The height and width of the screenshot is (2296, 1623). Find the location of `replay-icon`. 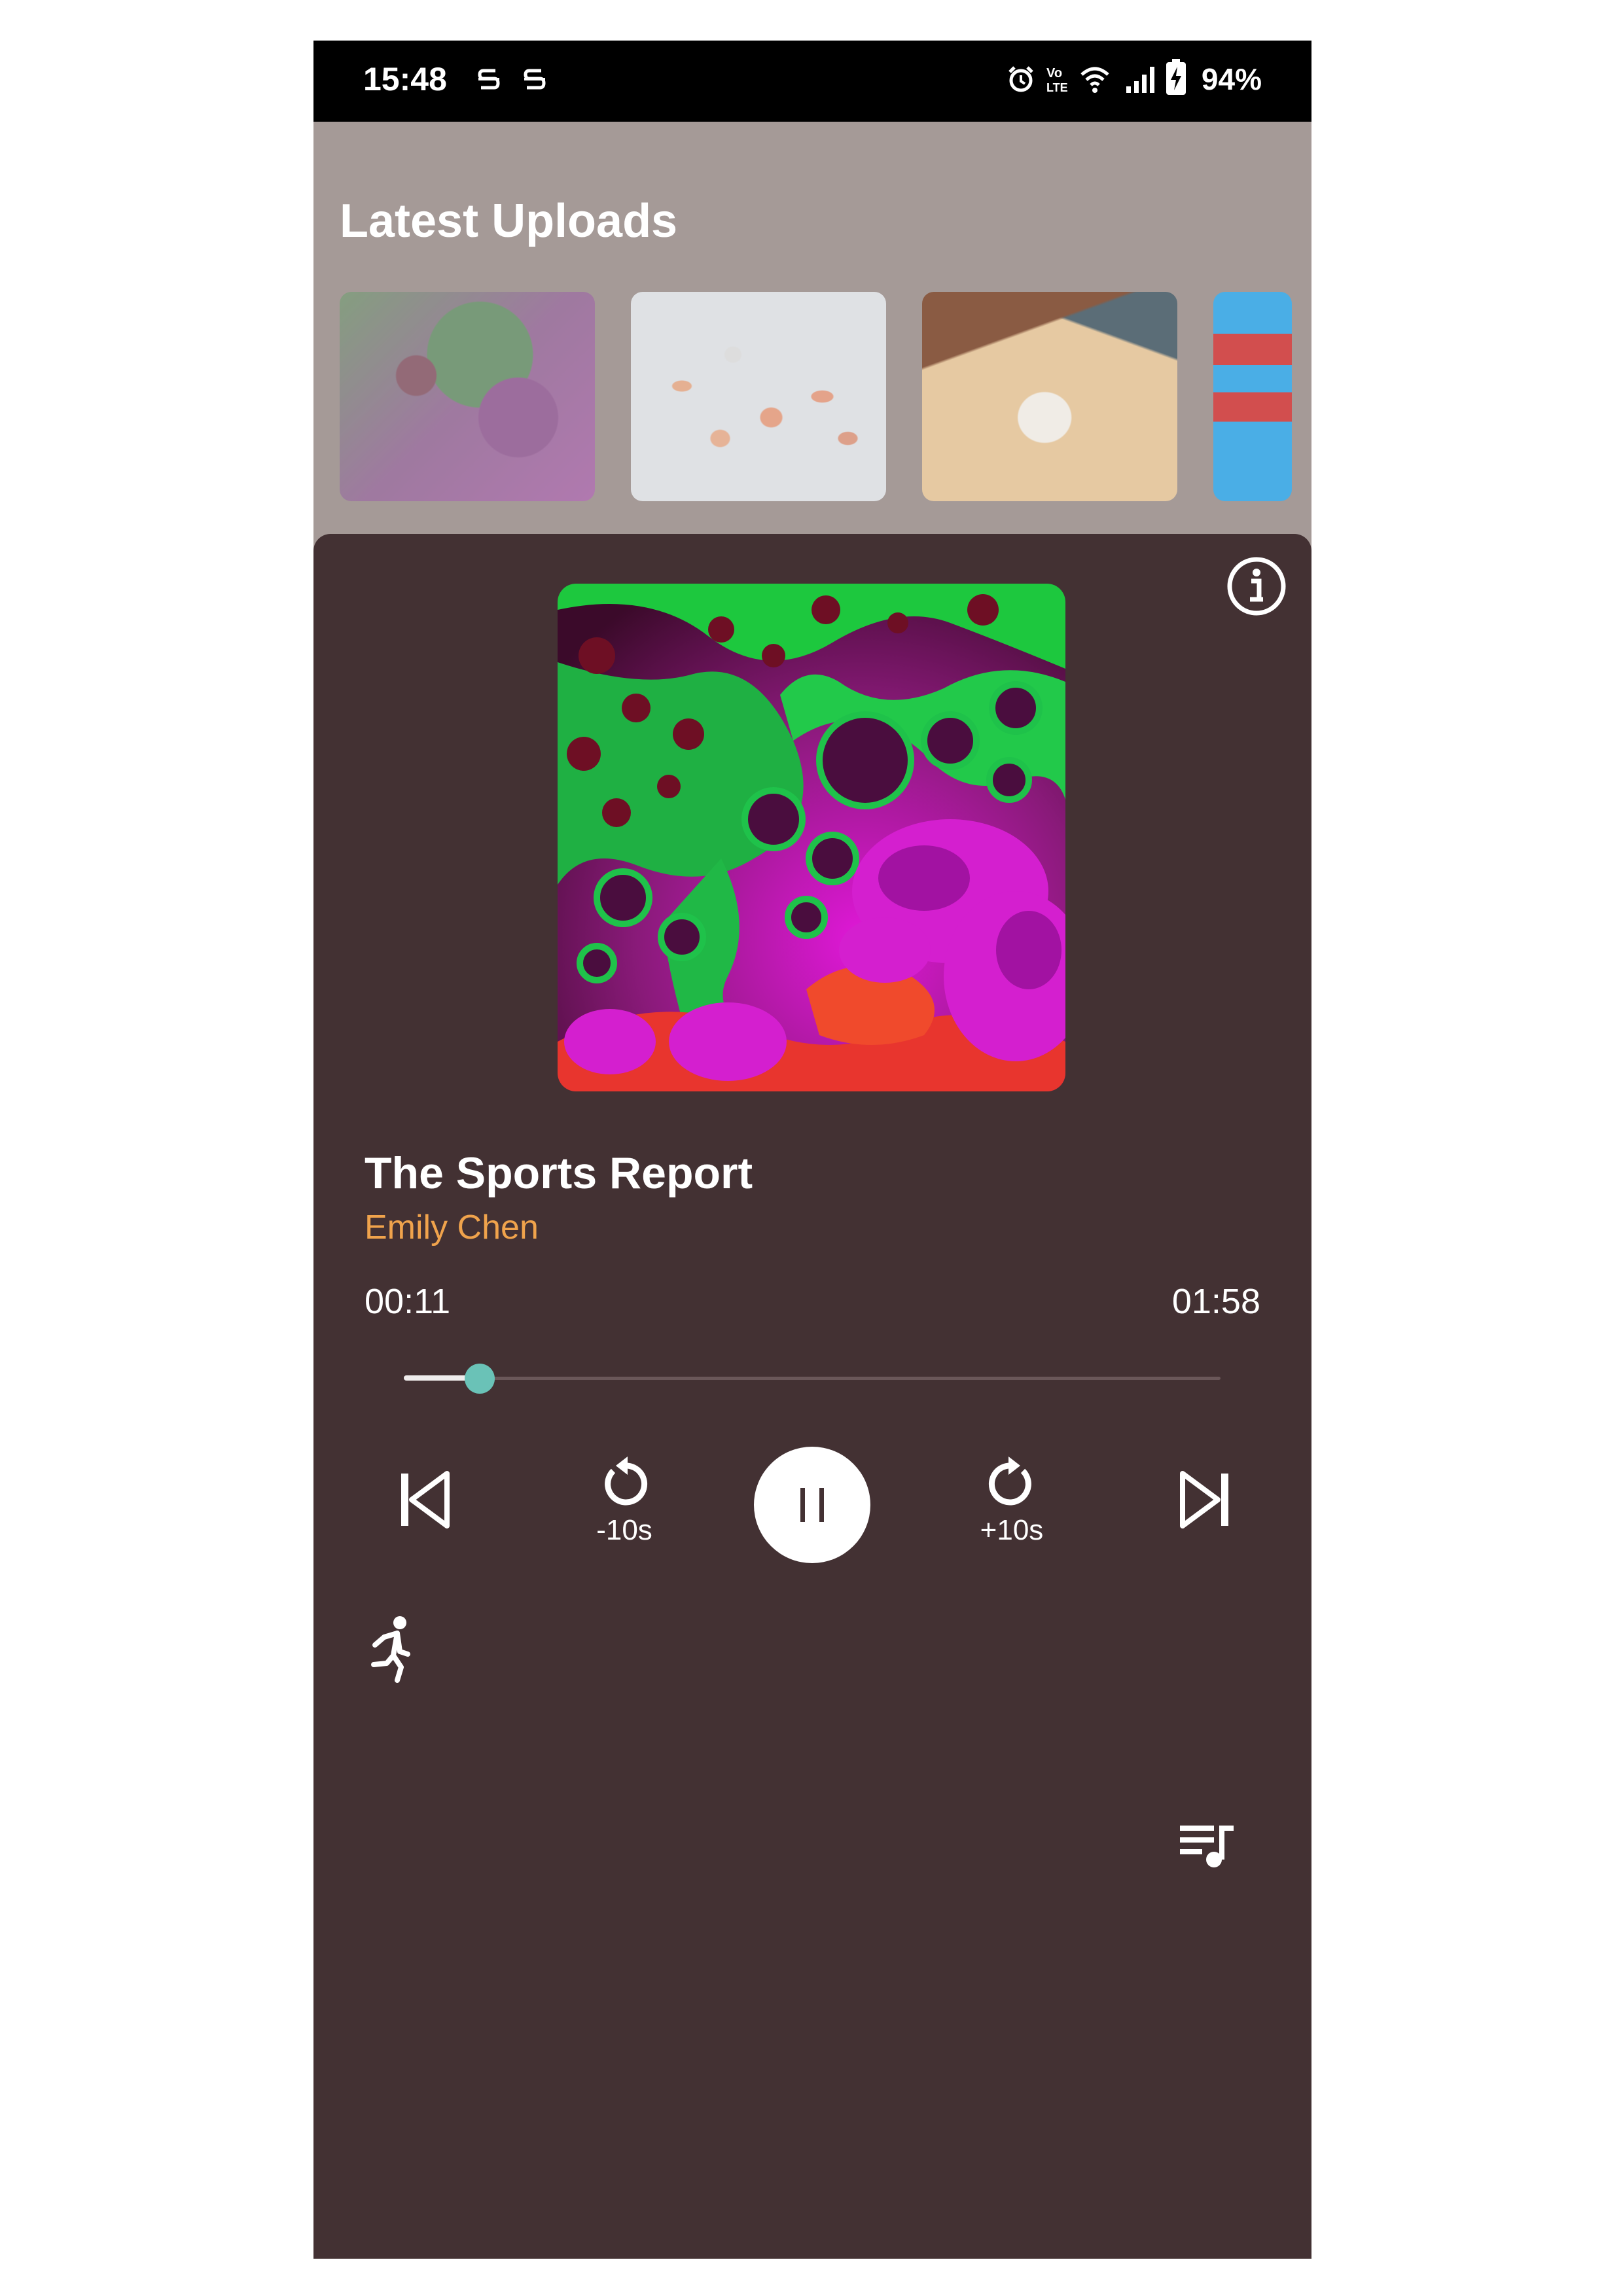

replay-icon is located at coordinates (626, 1481).